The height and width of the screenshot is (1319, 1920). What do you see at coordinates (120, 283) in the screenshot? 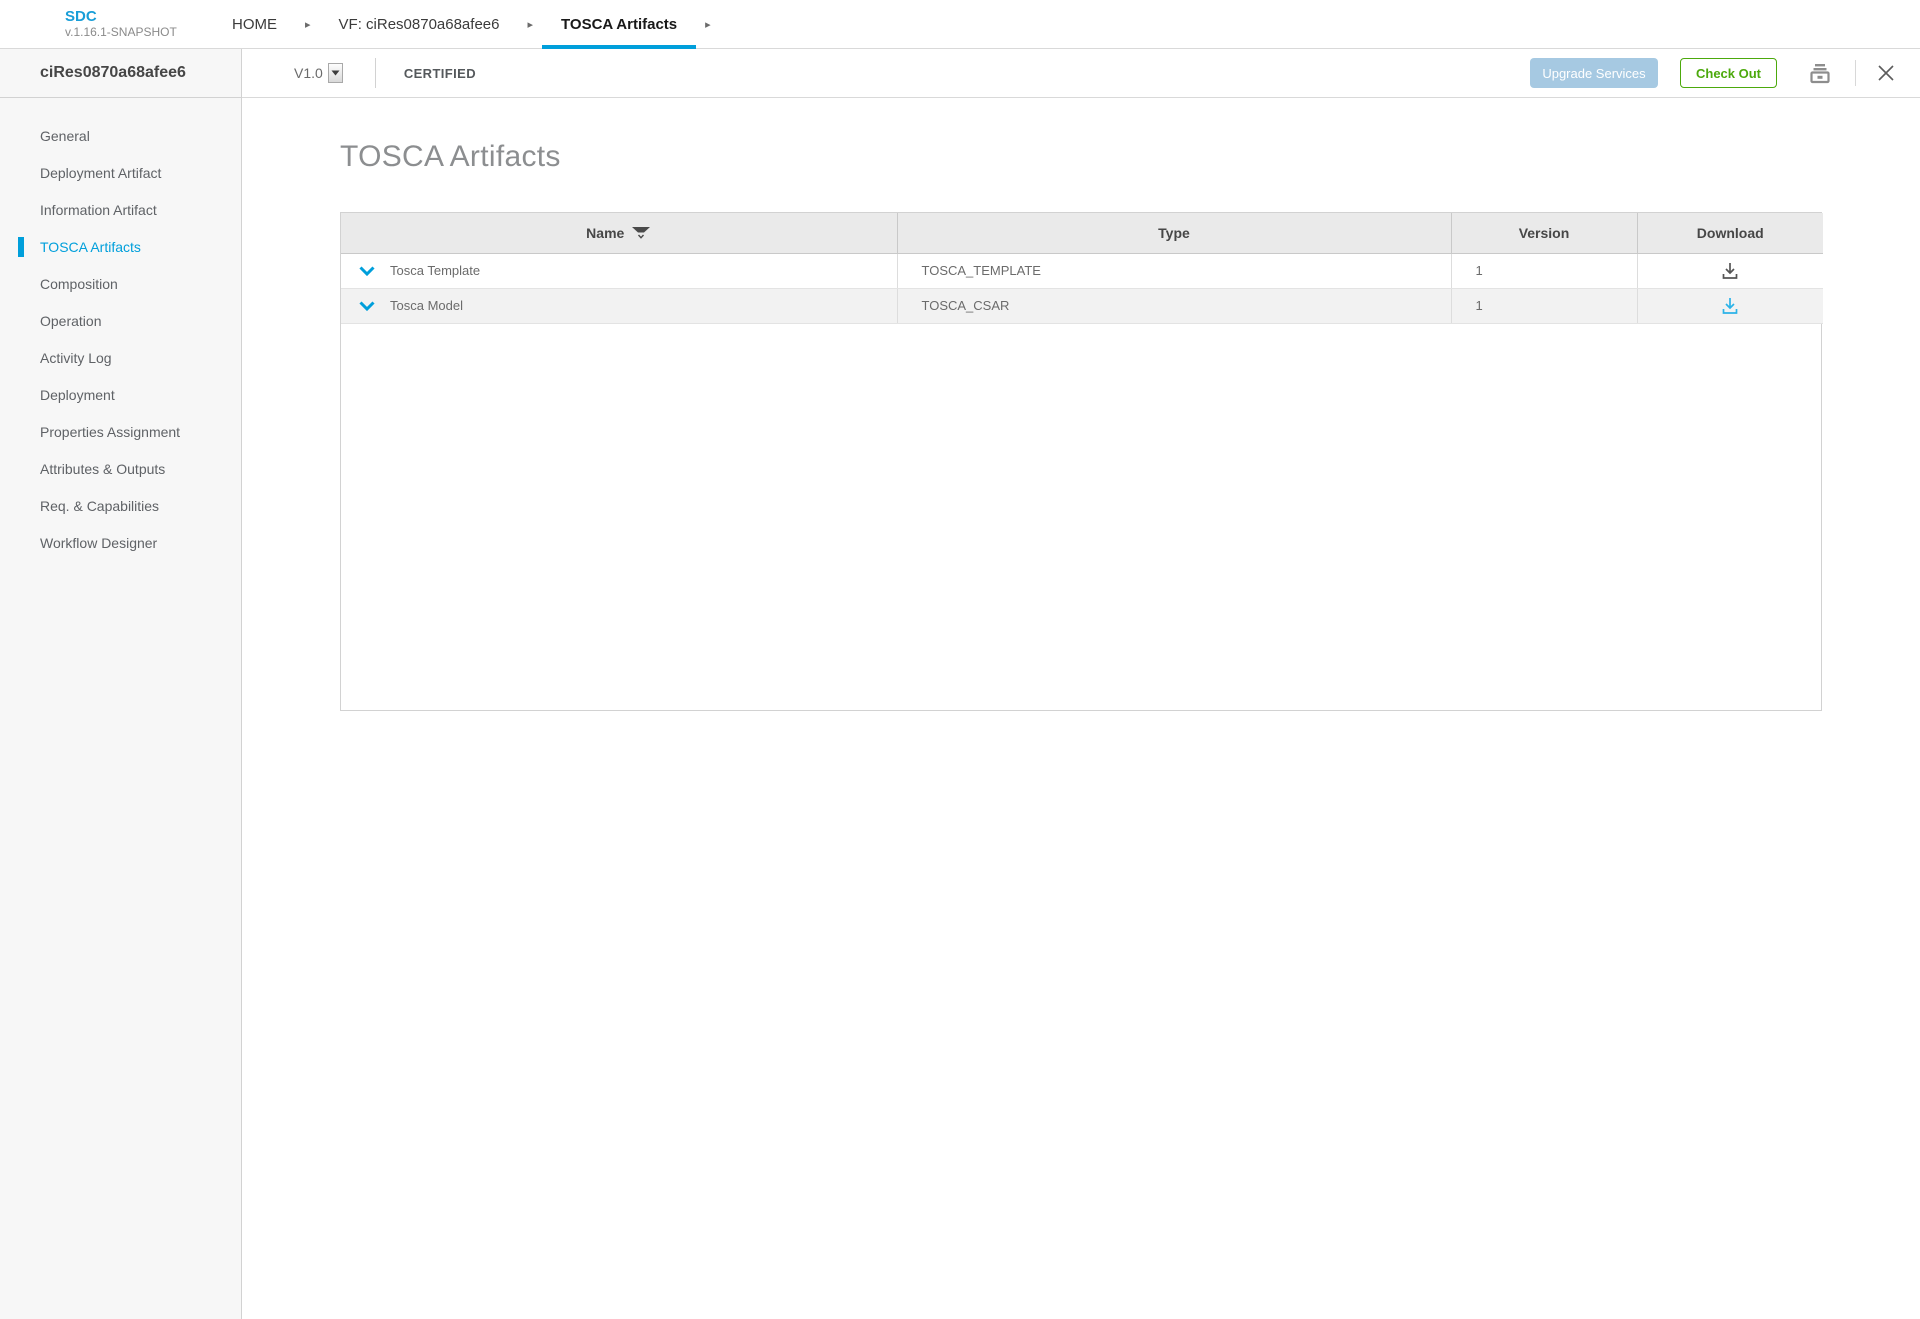
I see `sidebar-item-composition: Composition` at bounding box center [120, 283].